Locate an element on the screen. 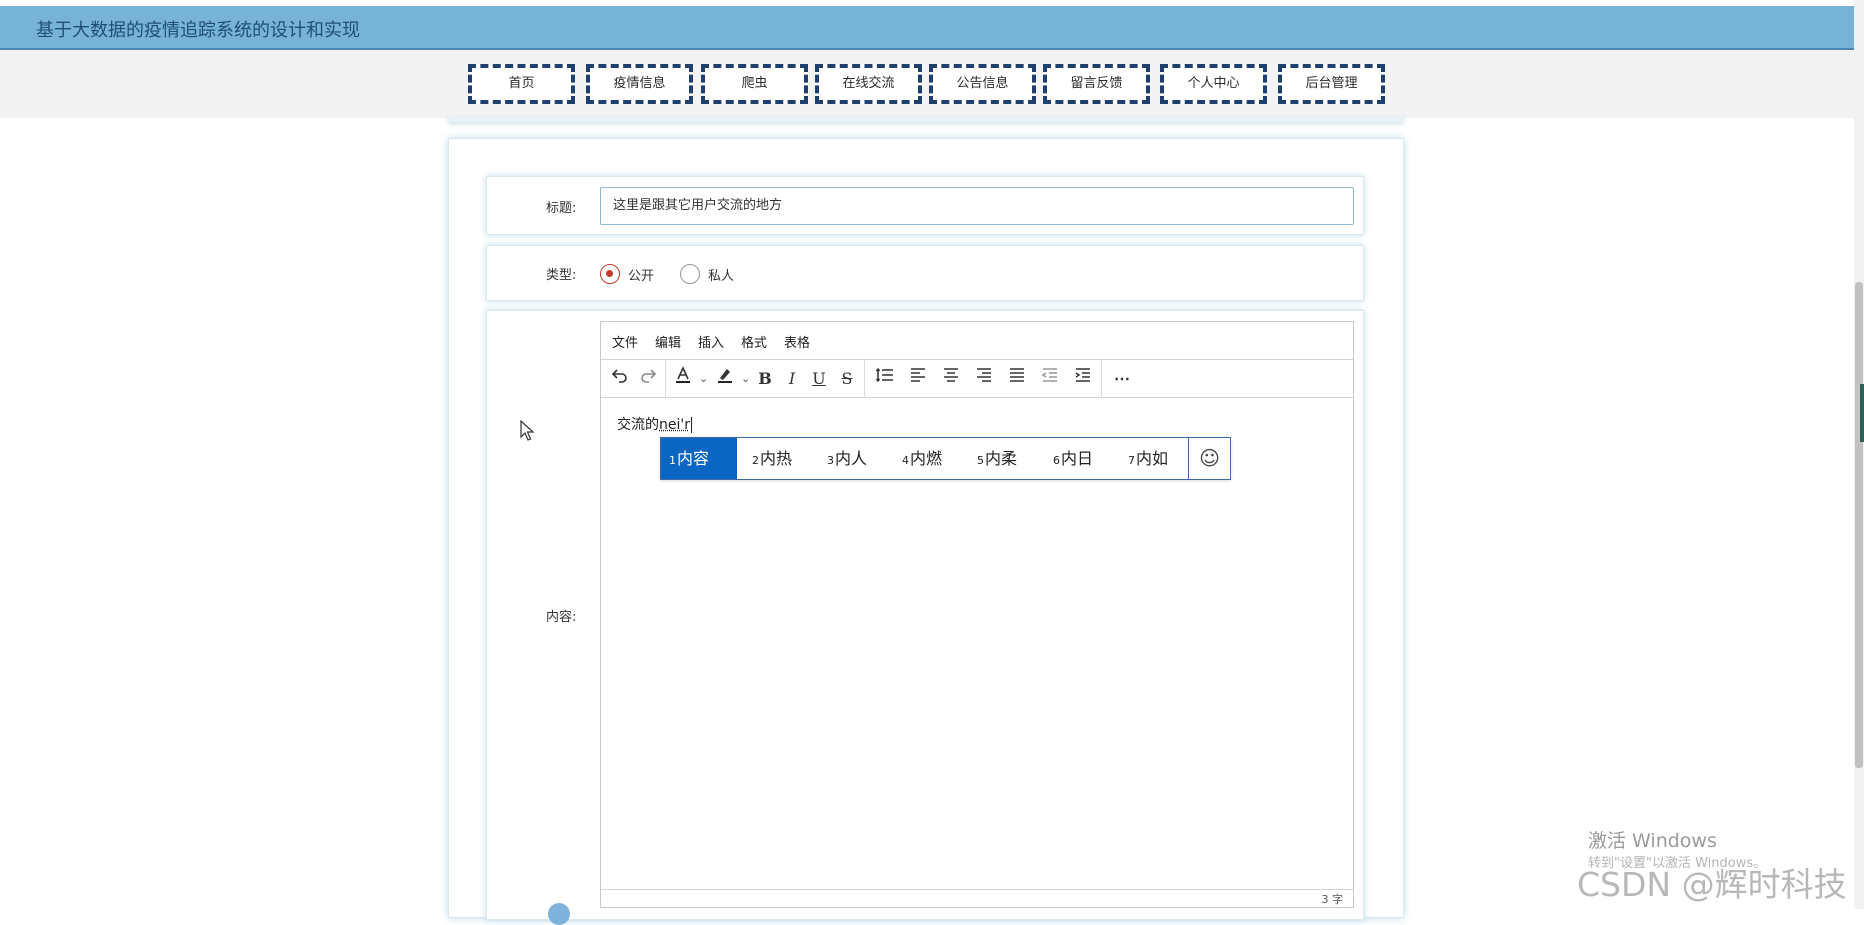 The image size is (1864, 925). floating-button is located at coordinates (559, 914).